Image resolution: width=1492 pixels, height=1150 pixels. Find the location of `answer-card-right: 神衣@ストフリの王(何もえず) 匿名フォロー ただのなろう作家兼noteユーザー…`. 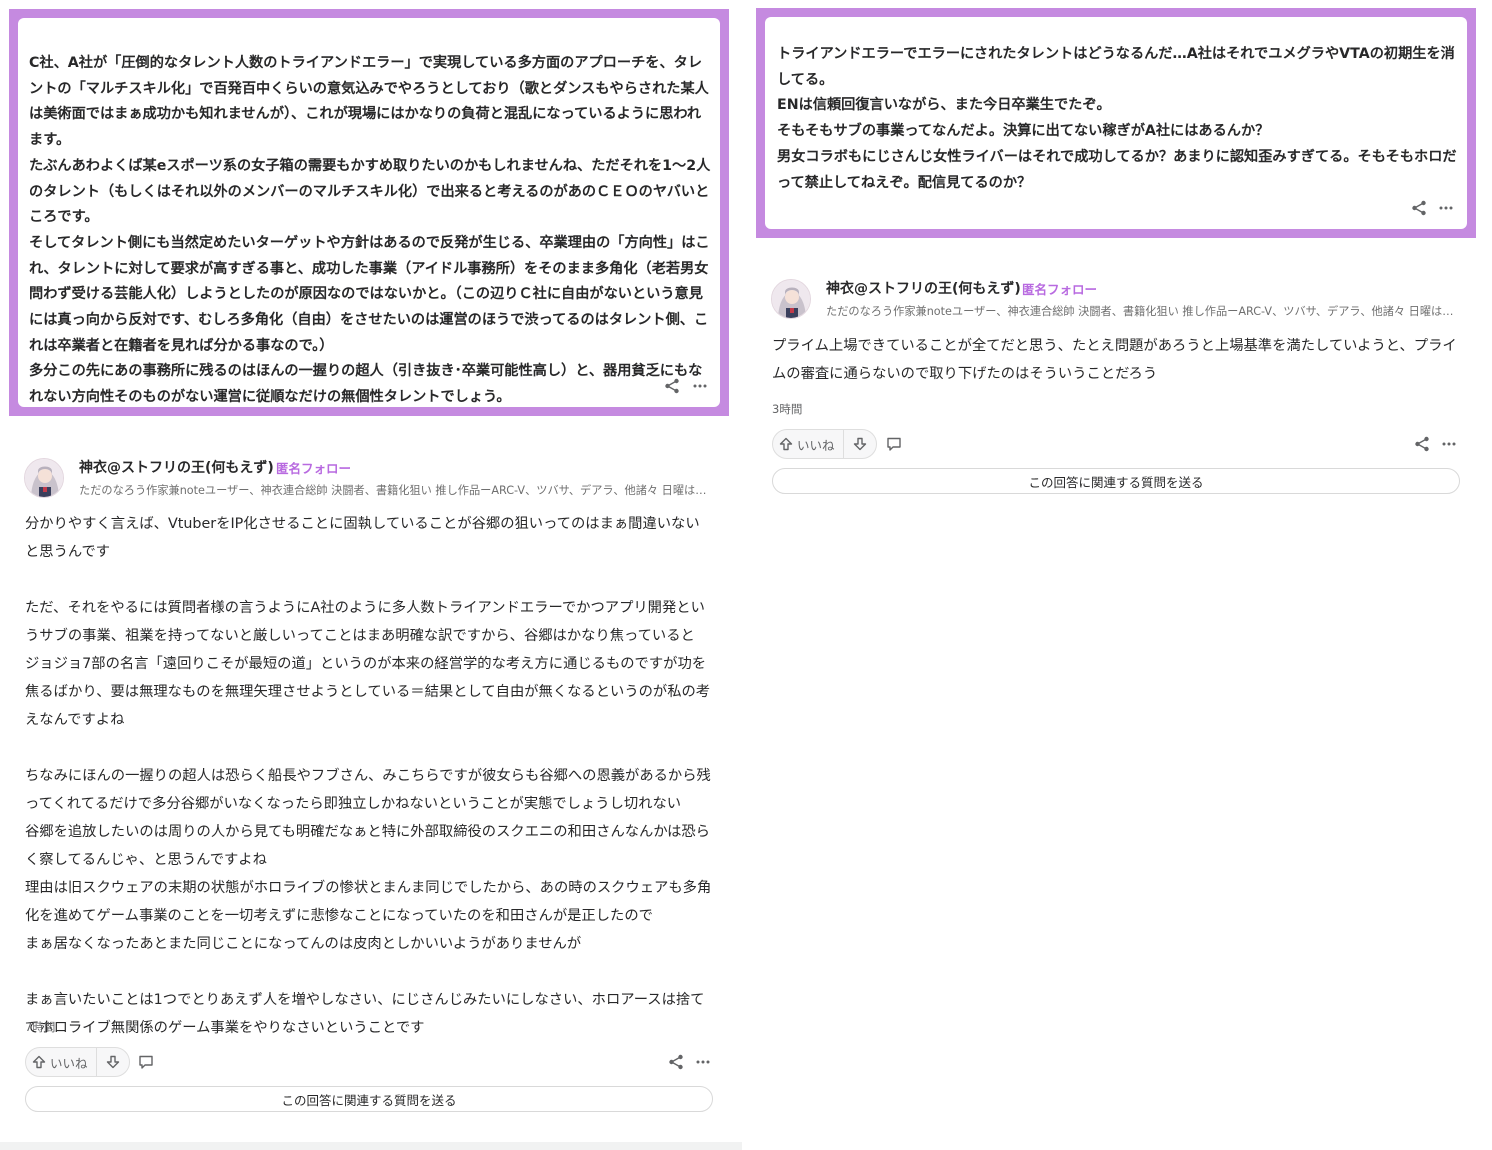

answer-card-right: 神衣@ストフリの王(何もえず) 匿名フォロー ただのなろう作家兼noteユーザー… is located at coordinates (1116, 385).